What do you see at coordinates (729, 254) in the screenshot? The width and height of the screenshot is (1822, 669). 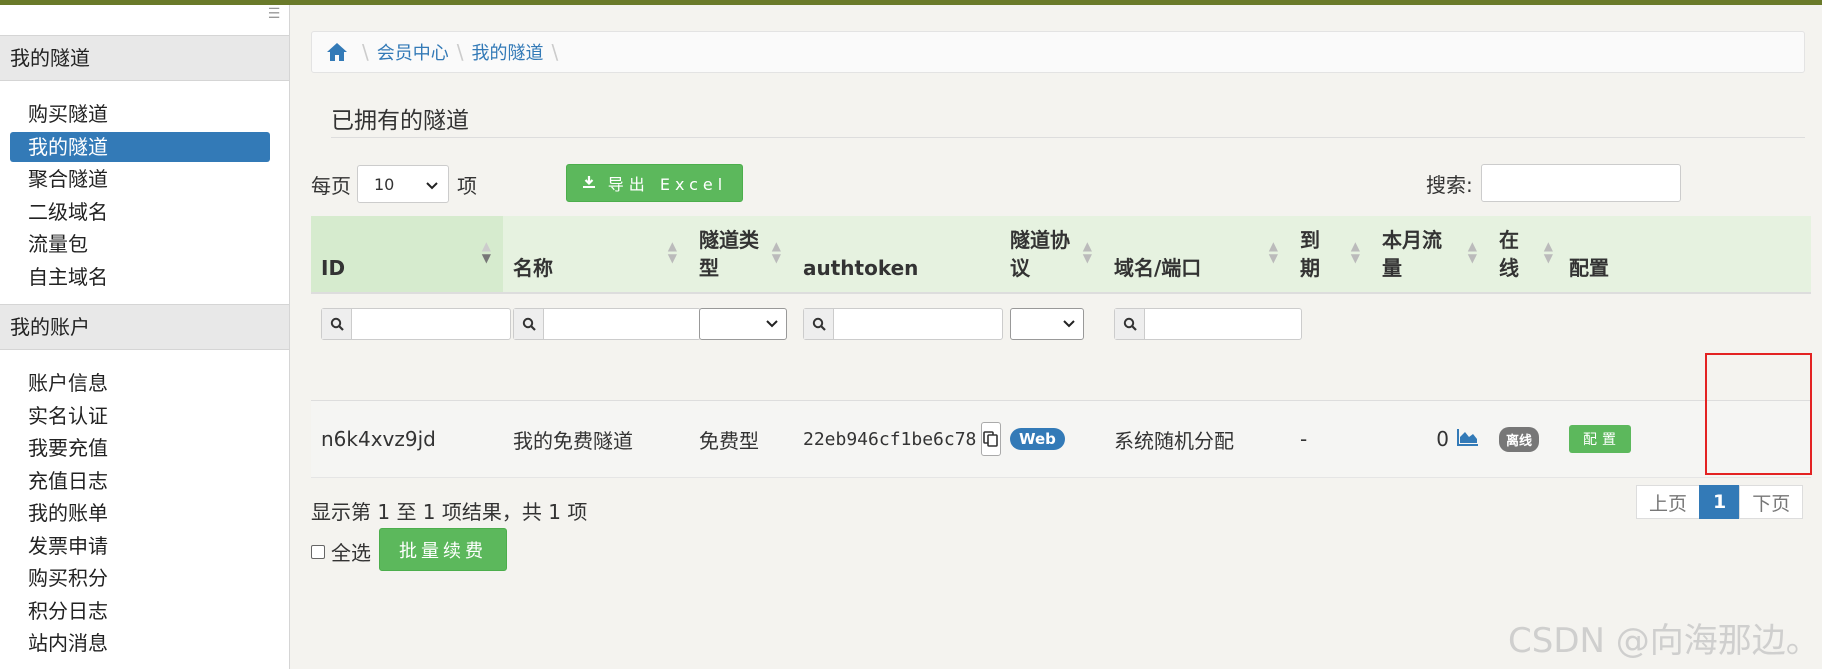 I see `column-header-label: 隧道类型` at bounding box center [729, 254].